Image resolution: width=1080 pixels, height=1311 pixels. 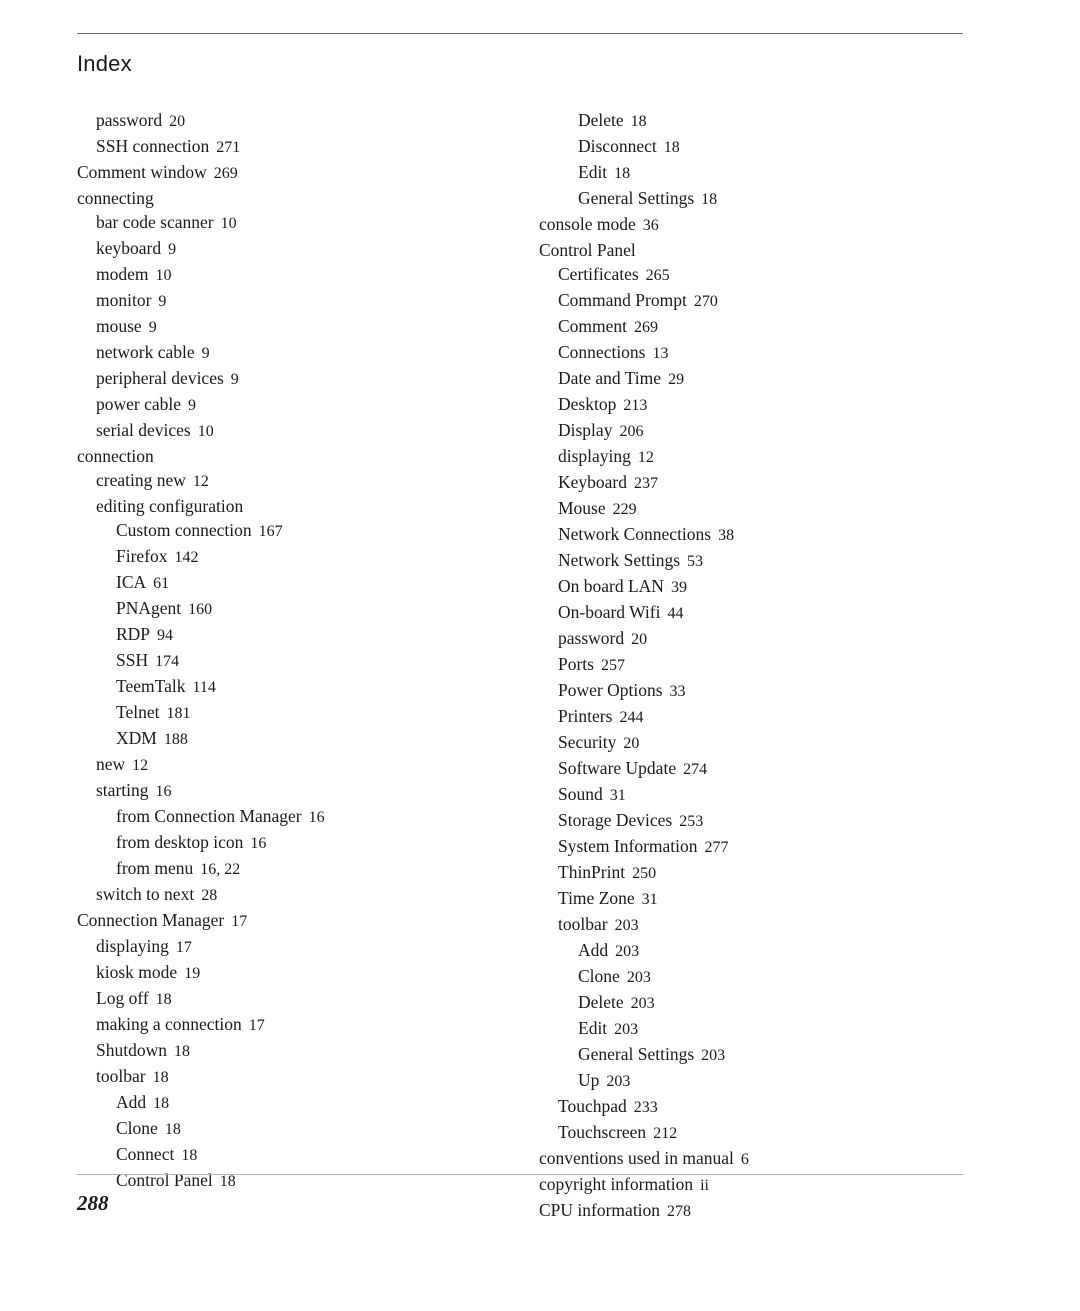 What do you see at coordinates (769, 379) in the screenshot?
I see `index-entry: Date and Time 29` at bounding box center [769, 379].